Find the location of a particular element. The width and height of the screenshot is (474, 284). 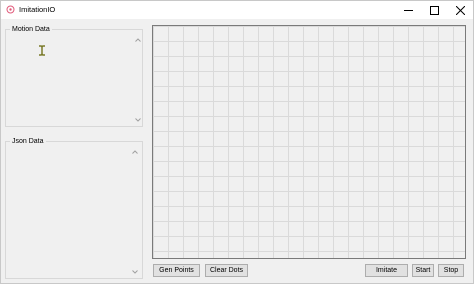

motion-data-scrollbar is located at coordinates (137, 80).